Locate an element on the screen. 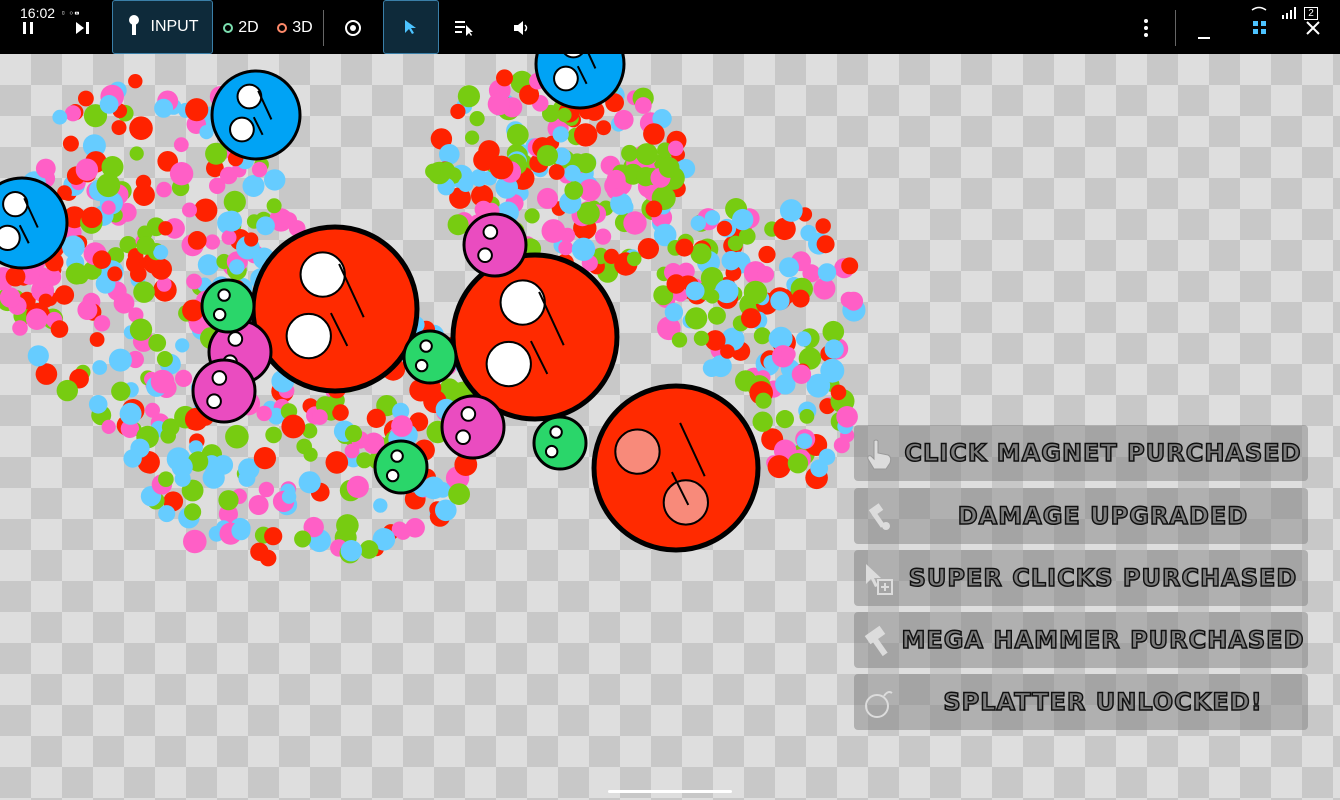  volume-icon is located at coordinates (522, 28).